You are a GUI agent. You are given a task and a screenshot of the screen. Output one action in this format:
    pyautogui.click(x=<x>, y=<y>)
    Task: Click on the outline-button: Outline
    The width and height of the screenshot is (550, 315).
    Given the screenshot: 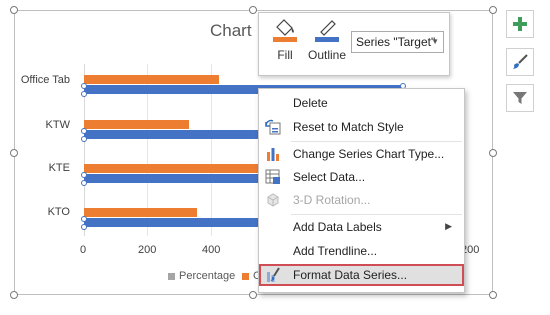 What is the action you would take?
    pyautogui.click(x=327, y=39)
    